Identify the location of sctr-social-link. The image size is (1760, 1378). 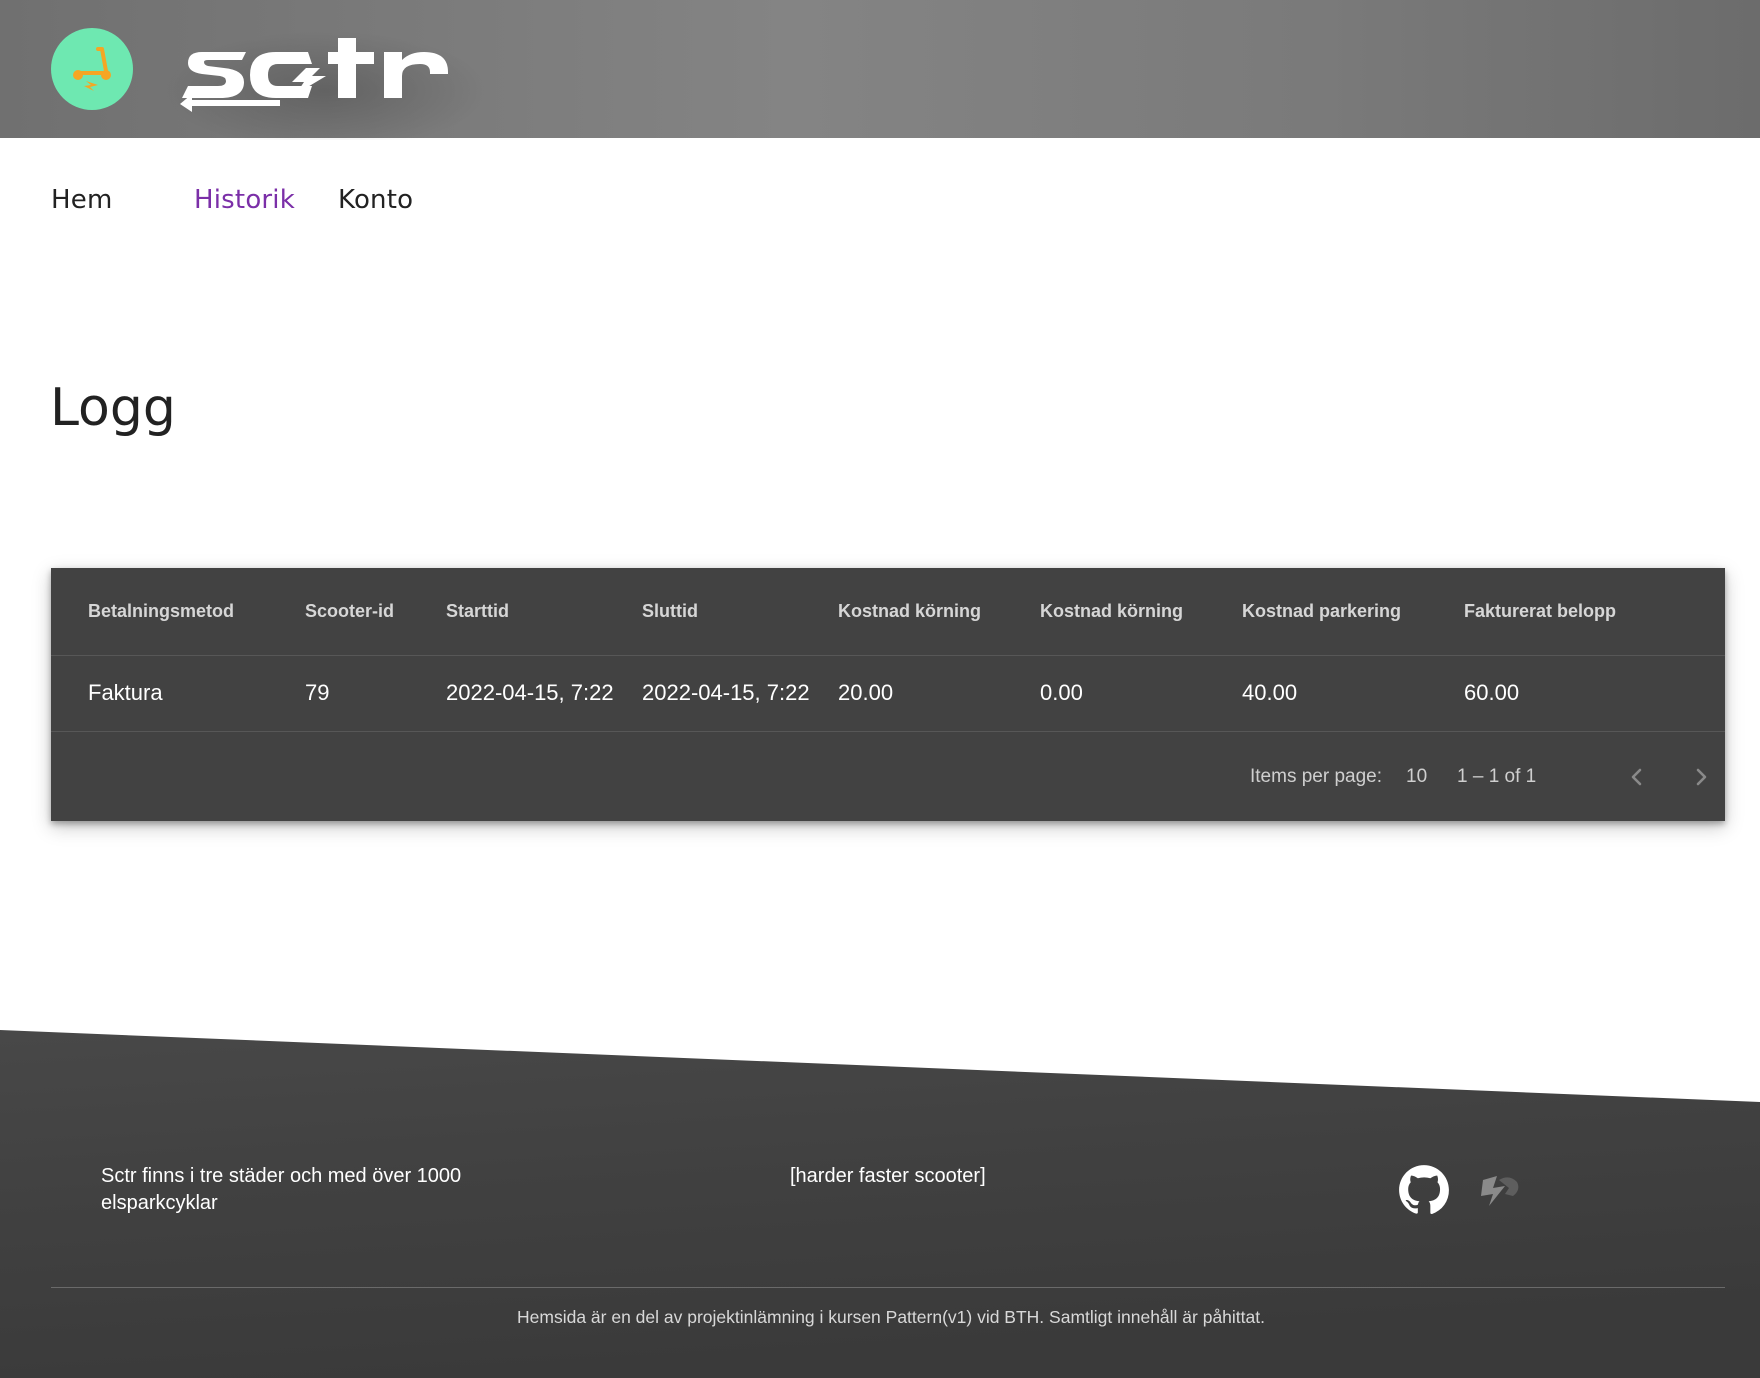
(1499, 1190).